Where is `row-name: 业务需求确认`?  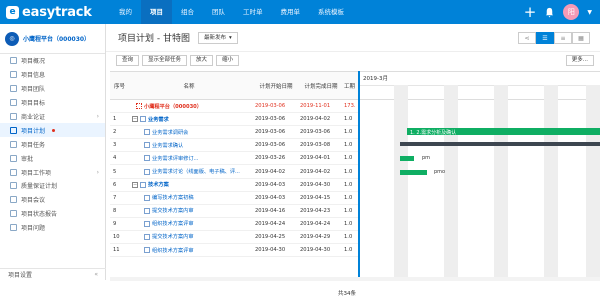
row-name: 业务需求确认 is located at coordinates (167, 145).